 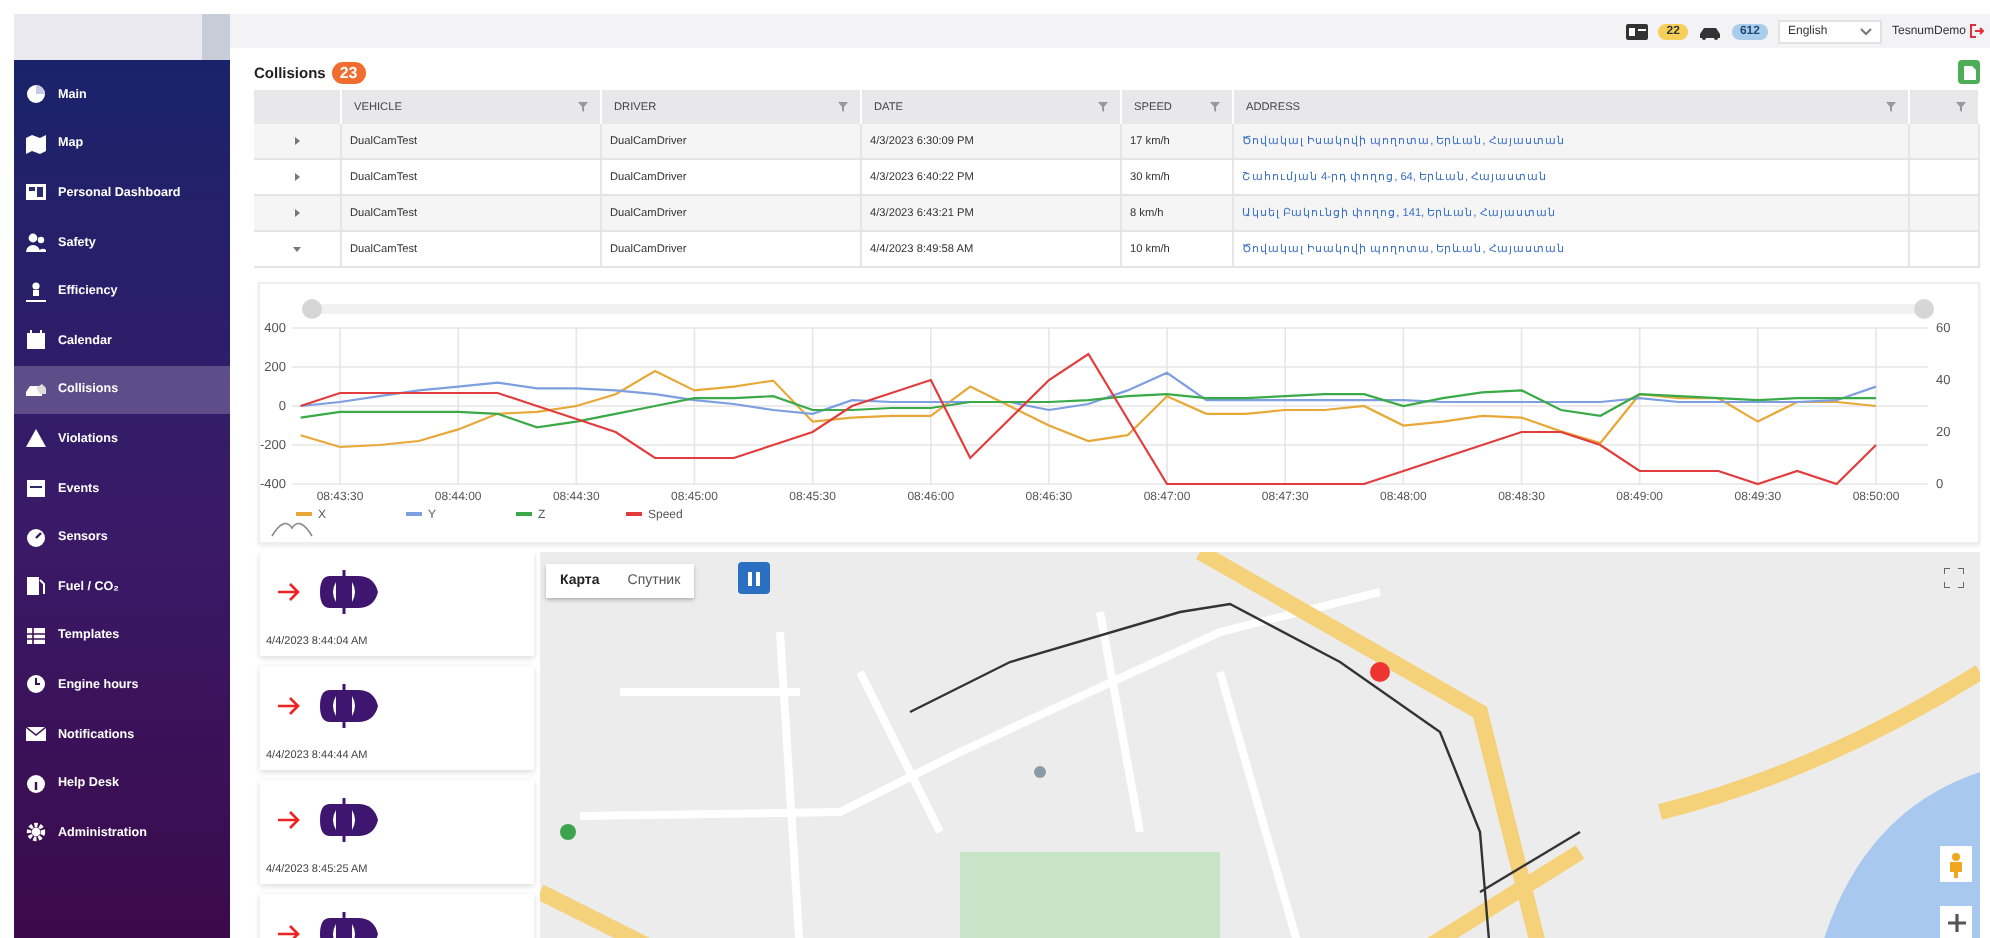 What do you see at coordinates (1709, 31) in the screenshot?
I see `car-icon` at bounding box center [1709, 31].